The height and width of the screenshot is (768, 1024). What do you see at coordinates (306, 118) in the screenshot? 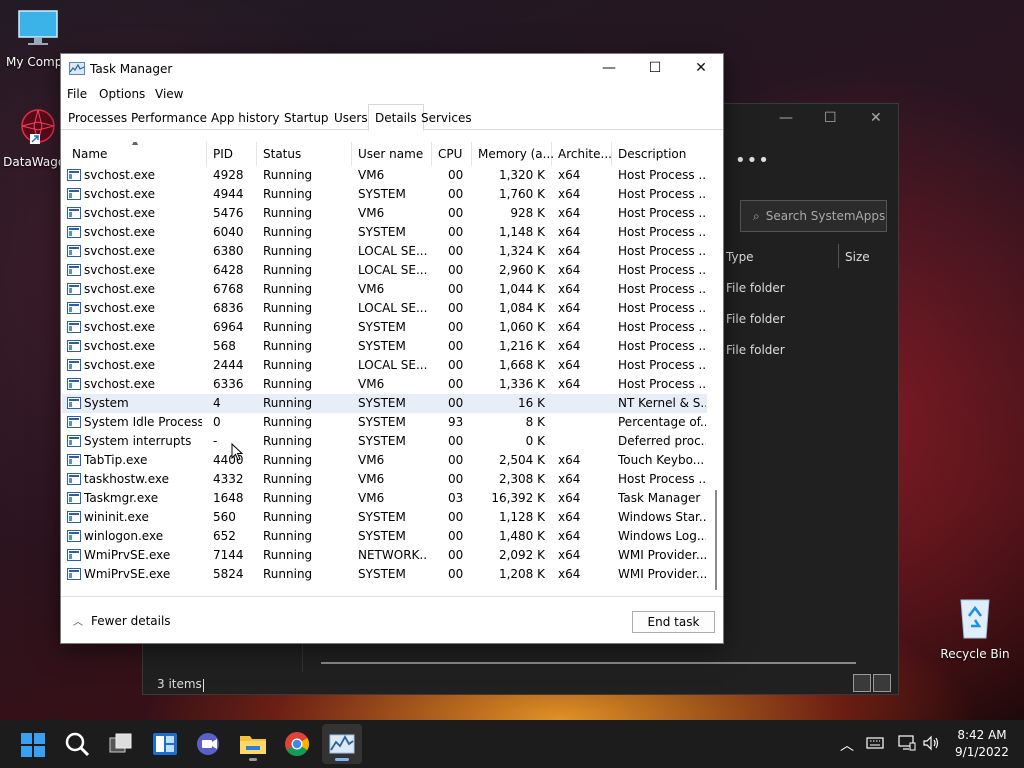
I see `tab-startup: Startup` at bounding box center [306, 118].